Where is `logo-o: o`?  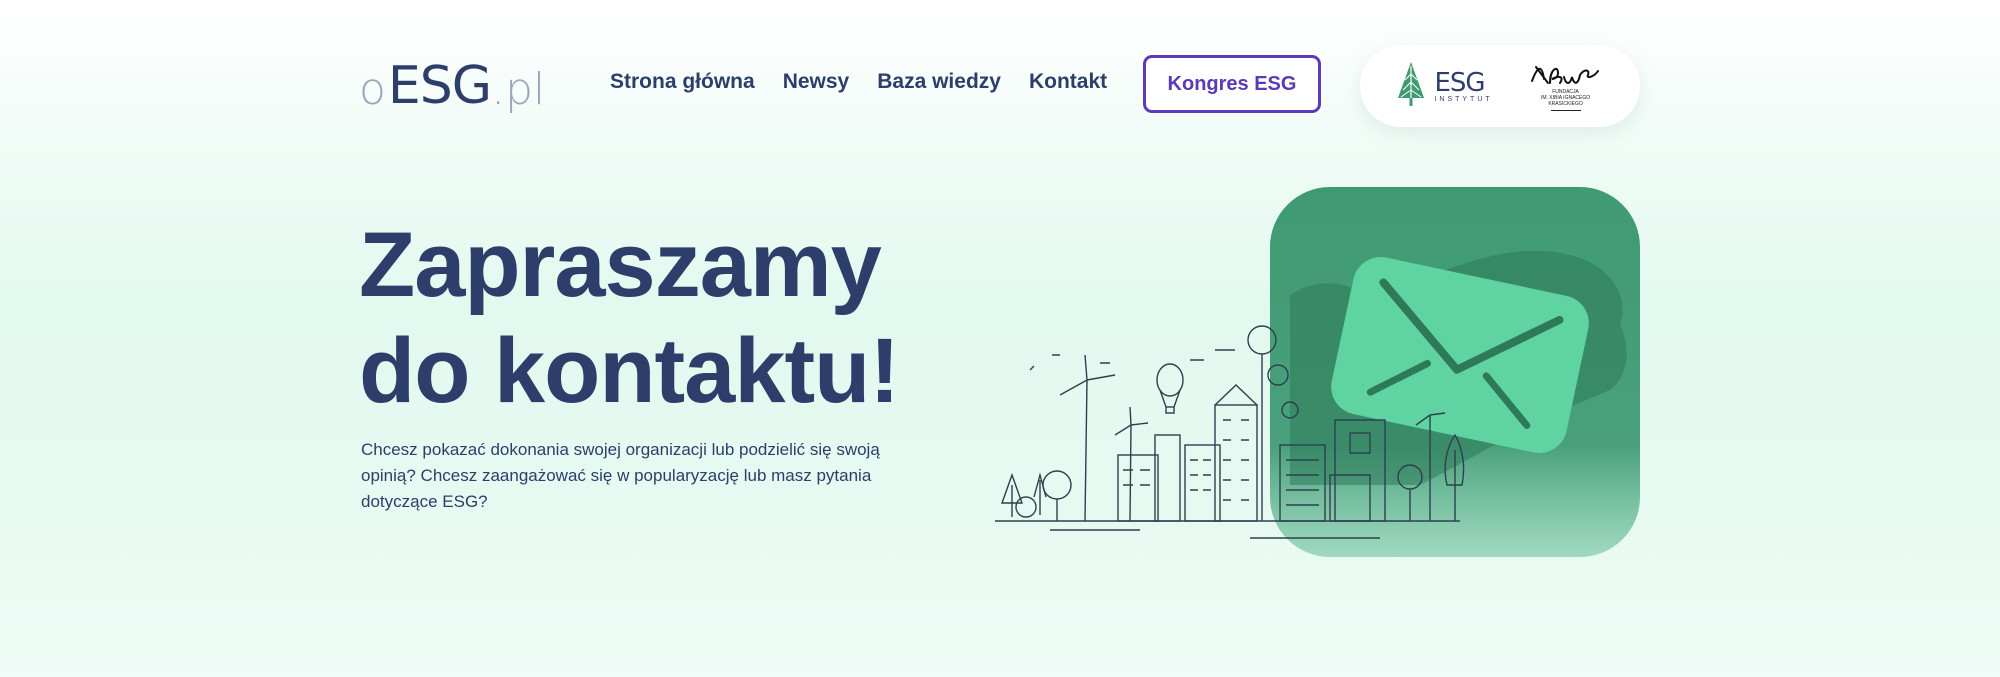
logo-o: o is located at coordinates (372, 89).